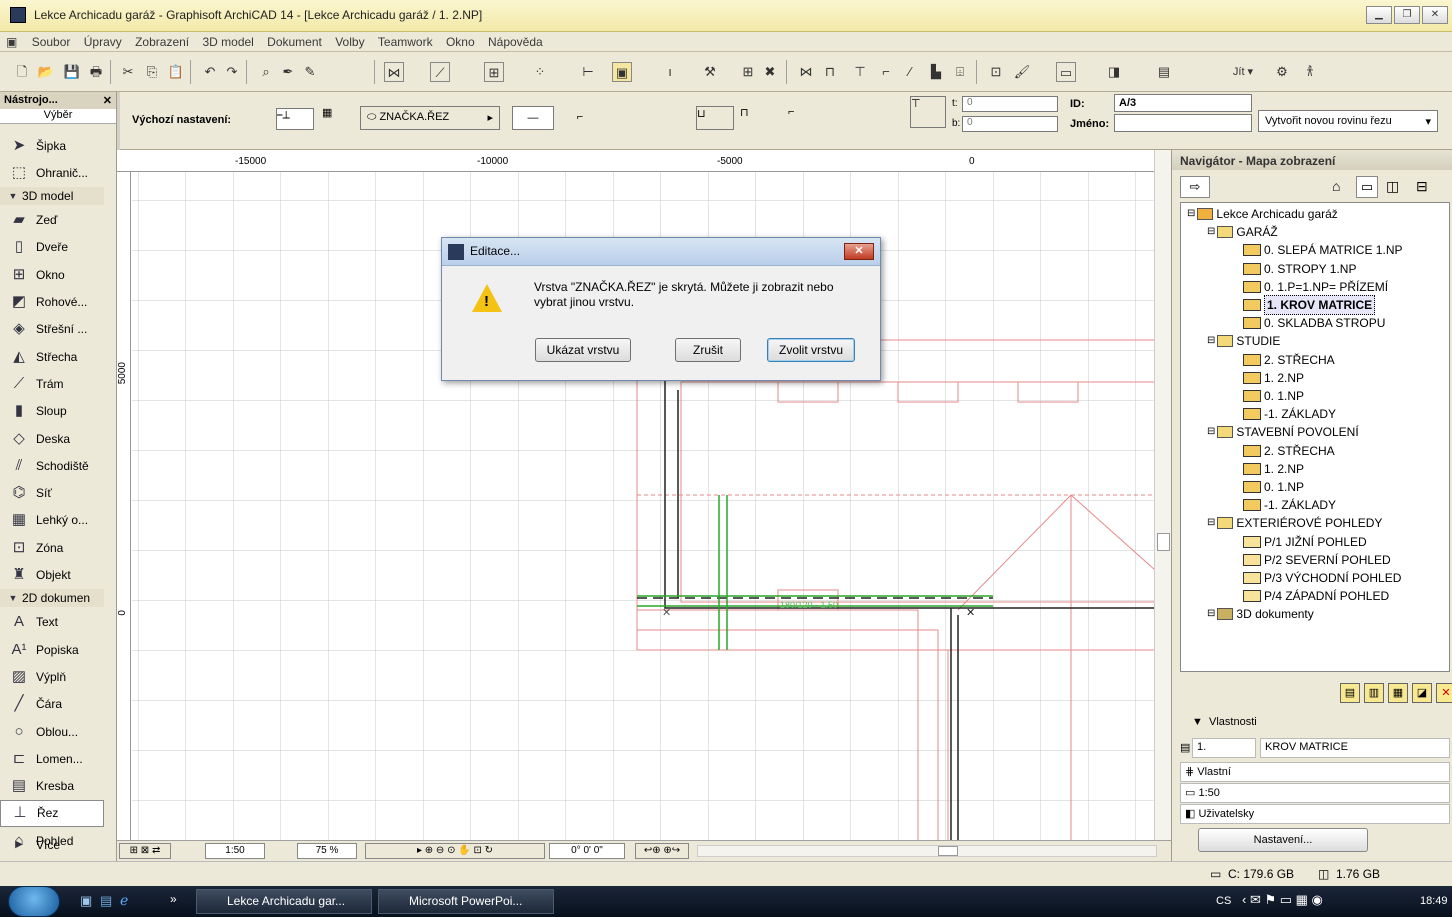  Describe the element at coordinates (1309, 305) in the screenshot. I see `tree-item: 1. KROV MATRICE` at that location.